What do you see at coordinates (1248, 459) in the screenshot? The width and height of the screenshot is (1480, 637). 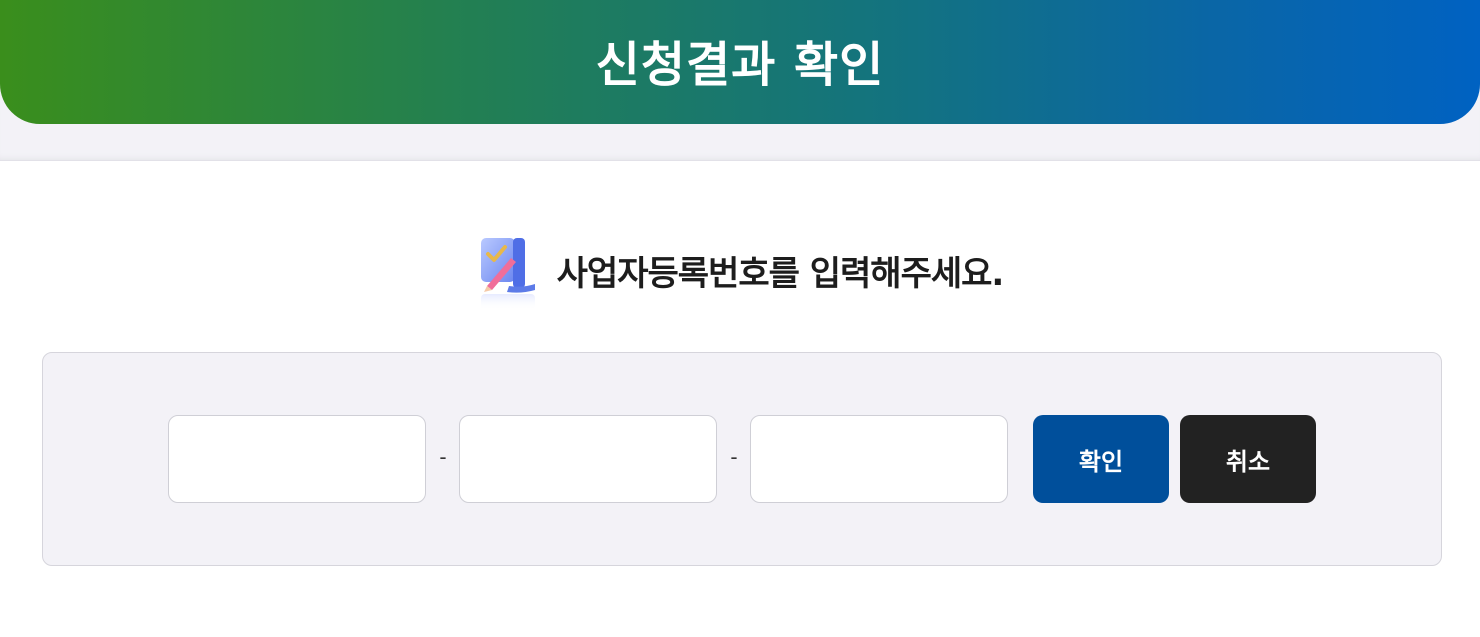 I see `cancel-button: 취소` at bounding box center [1248, 459].